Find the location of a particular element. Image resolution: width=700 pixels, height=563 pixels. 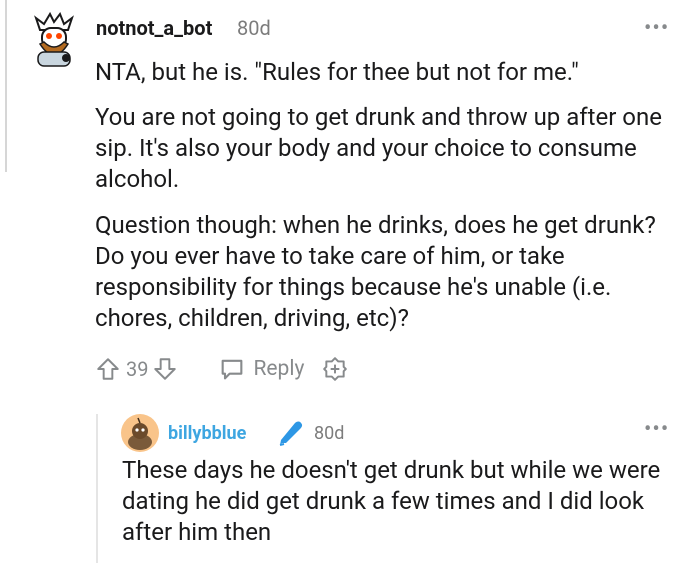

reply-timestamp: 80d is located at coordinates (329, 433).